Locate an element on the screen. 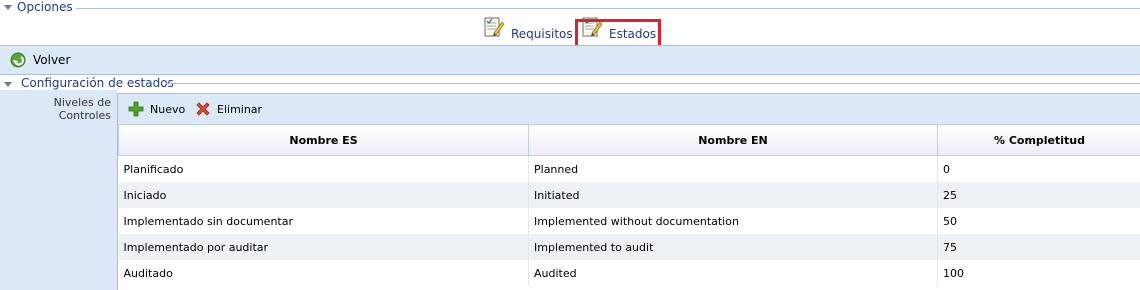  cell-nombre-es: Auditado is located at coordinates (323, 273).